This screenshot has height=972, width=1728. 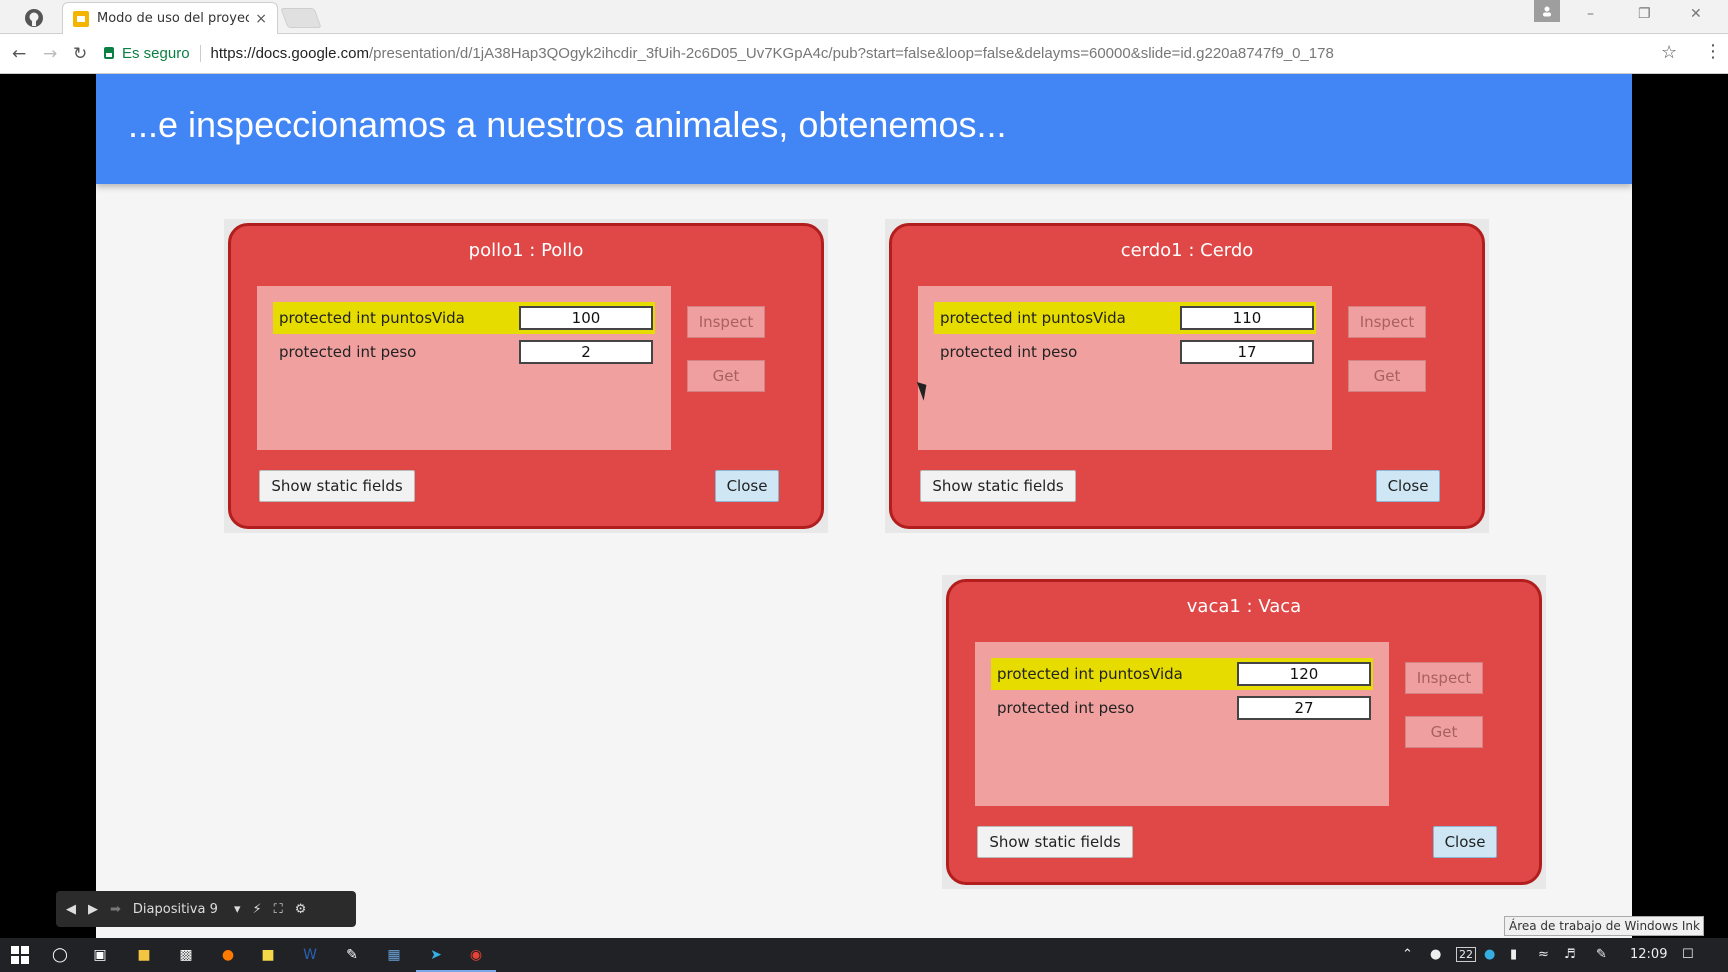 I want to click on settings-gear-icon: ⚙, so click(x=301, y=909).